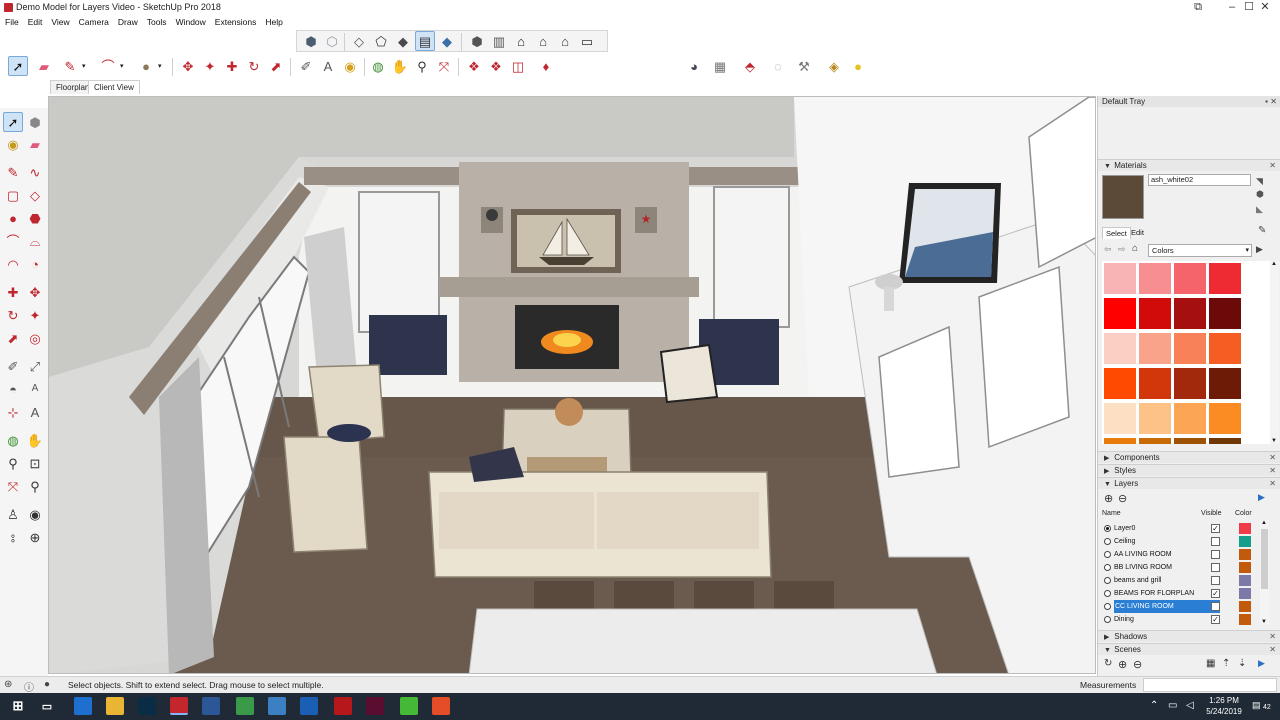  Describe the element at coordinates (565, 41) in the screenshot. I see `back-view-icon: ⌂` at that location.